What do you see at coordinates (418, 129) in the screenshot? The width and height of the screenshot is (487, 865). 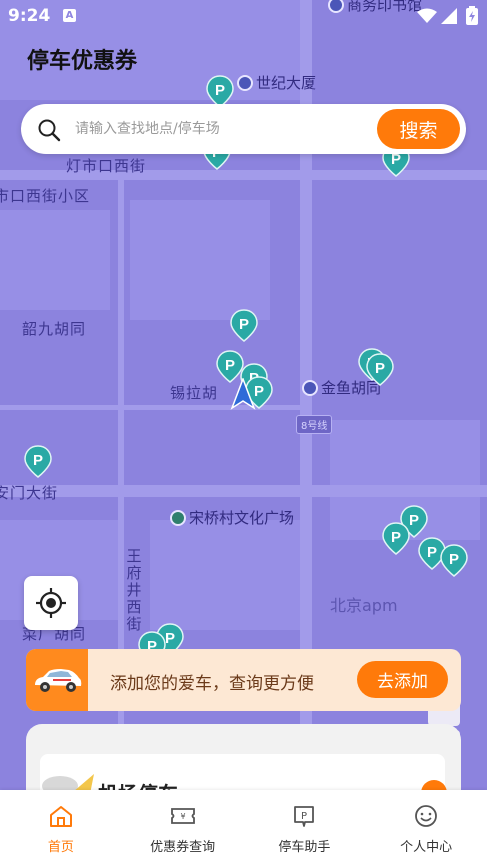 I see `search-button: 搜索` at bounding box center [418, 129].